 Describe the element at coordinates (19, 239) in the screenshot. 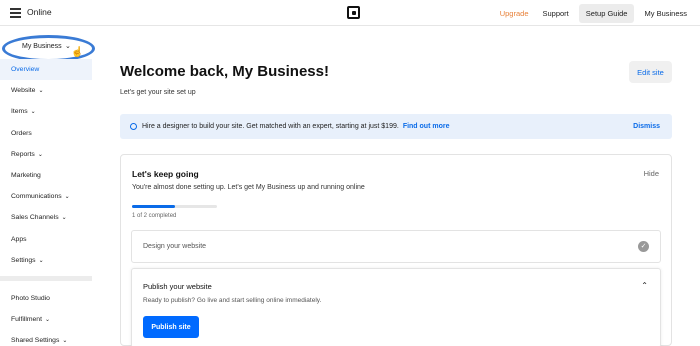

I see `sidebar-item-label: Apps` at that location.